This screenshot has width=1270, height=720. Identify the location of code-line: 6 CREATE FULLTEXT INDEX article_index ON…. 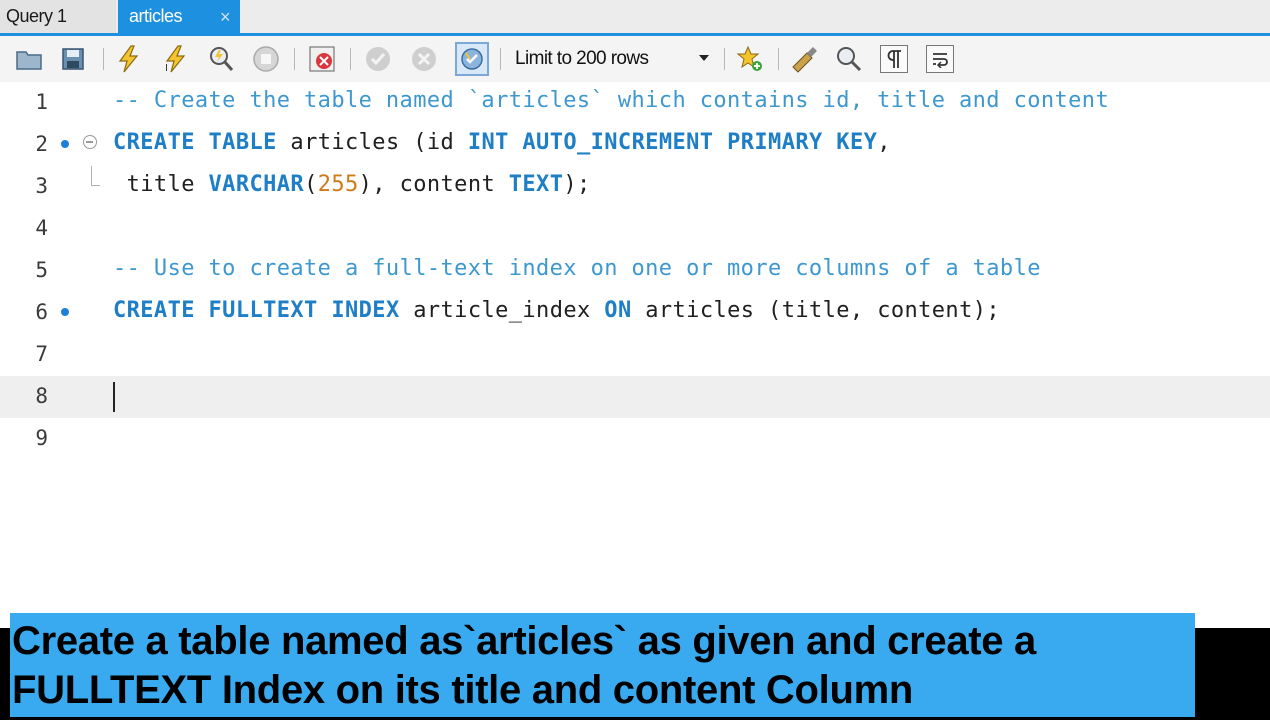
(635, 313).